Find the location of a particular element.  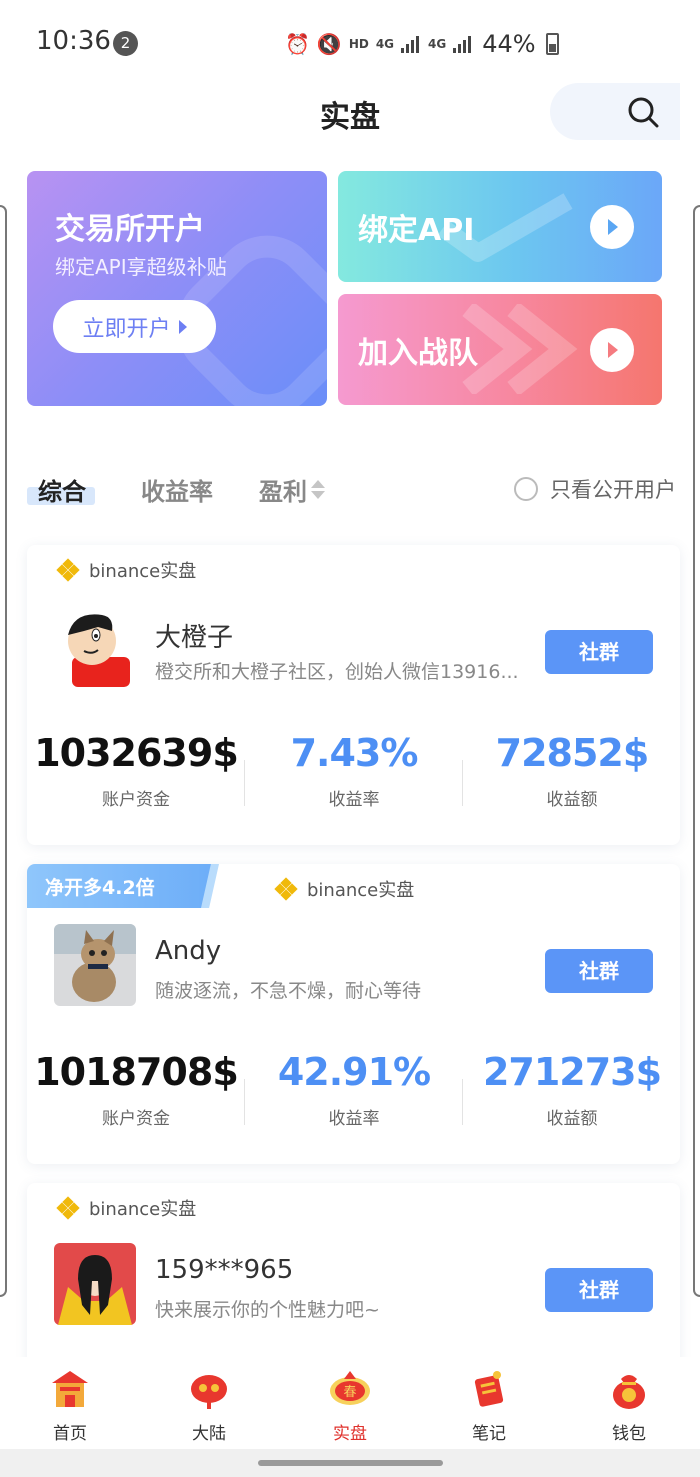

status-icons: ⏰ 🔇 HD 4G 4G 44% is located at coordinates (422, 44).